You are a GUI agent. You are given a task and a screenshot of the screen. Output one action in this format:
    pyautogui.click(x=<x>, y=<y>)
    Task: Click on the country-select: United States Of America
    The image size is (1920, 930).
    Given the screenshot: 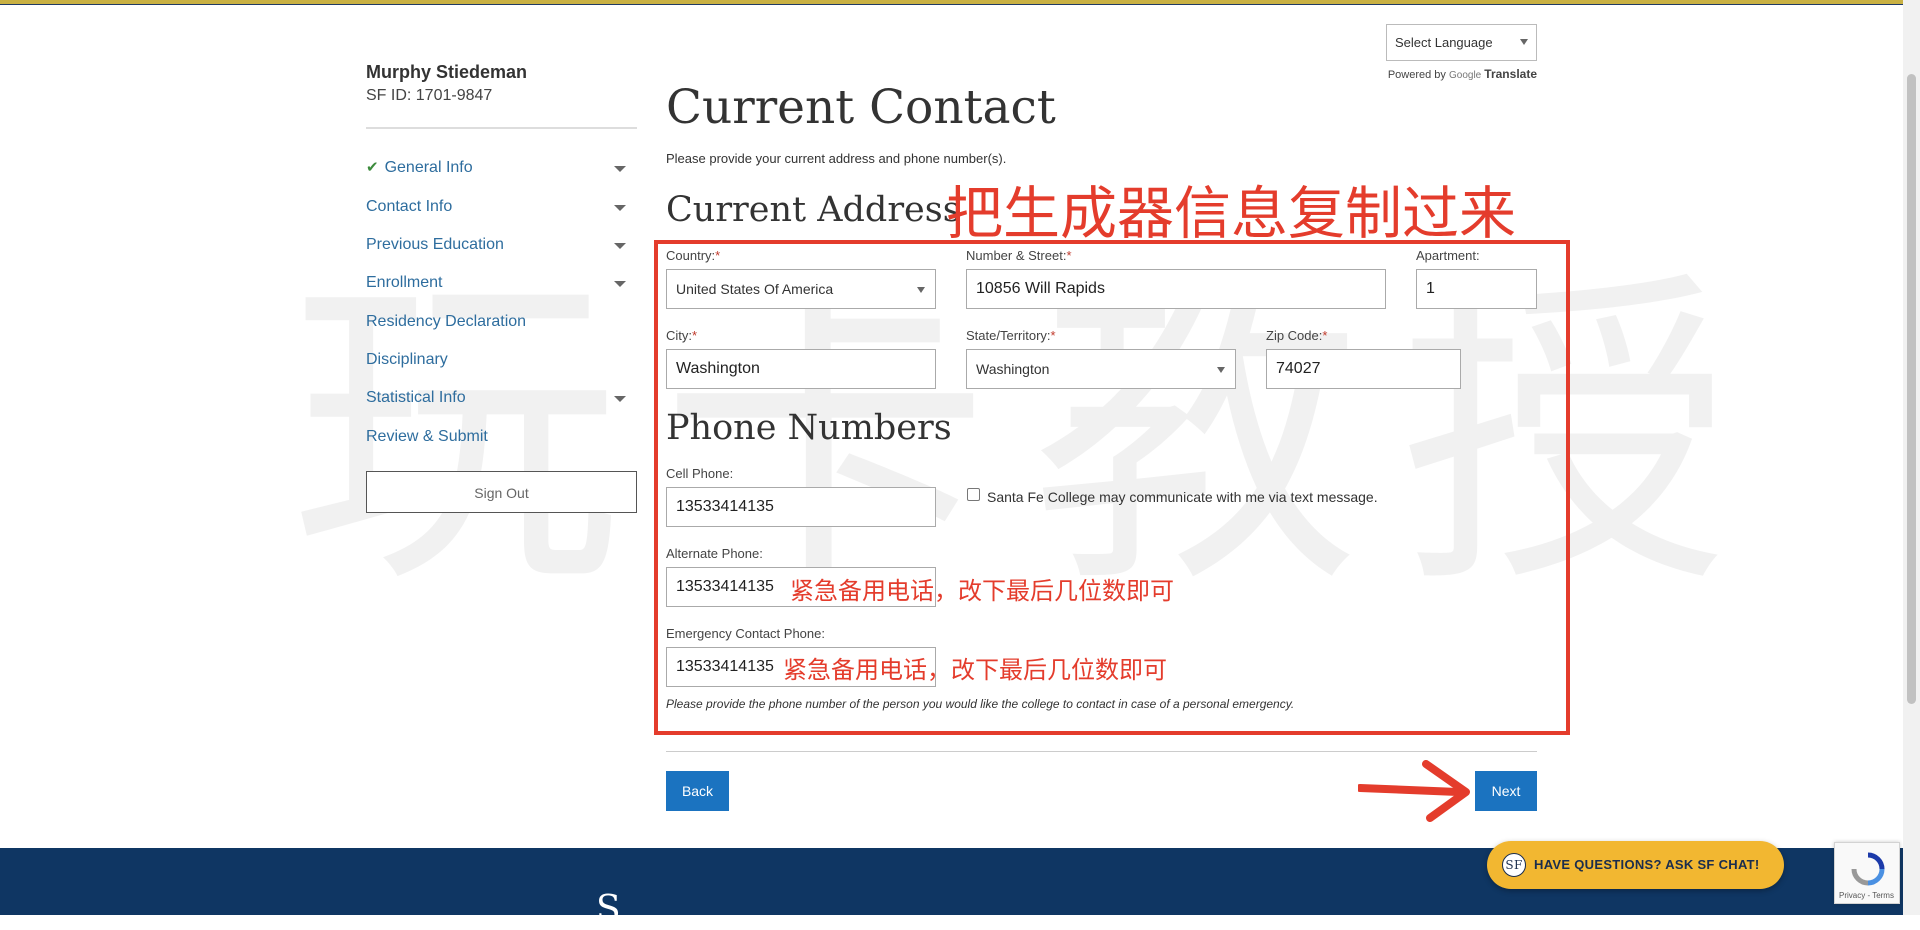 What is the action you would take?
    pyautogui.click(x=801, y=289)
    